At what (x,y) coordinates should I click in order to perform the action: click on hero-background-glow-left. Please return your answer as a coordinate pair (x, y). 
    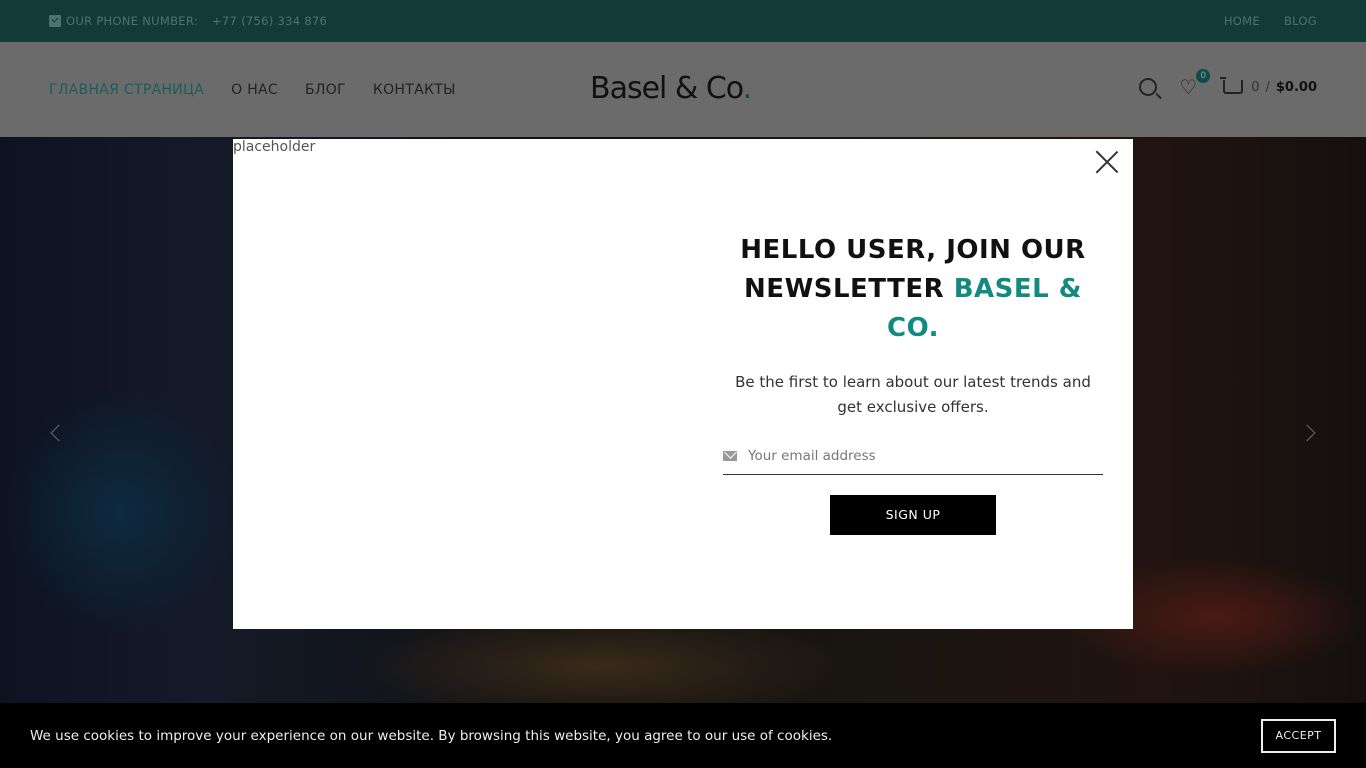
    Looking at the image, I should click on (120, 512).